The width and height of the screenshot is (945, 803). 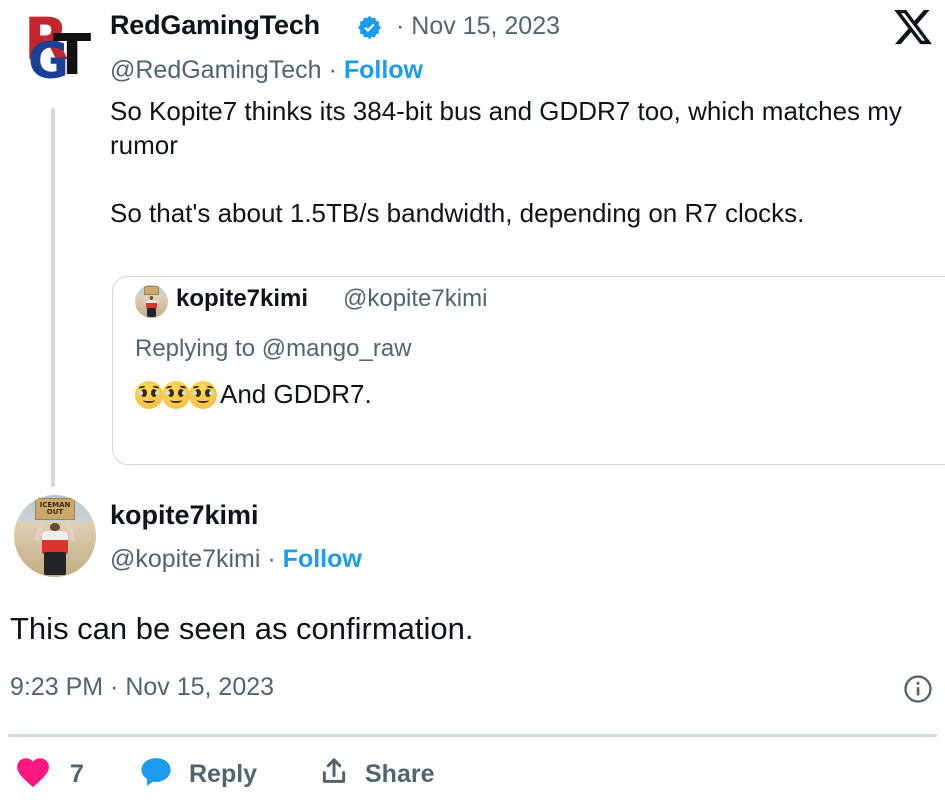 What do you see at coordinates (415, 298) in the screenshot?
I see `quoted-author-handle: @kopite7kimi` at bounding box center [415, 298].